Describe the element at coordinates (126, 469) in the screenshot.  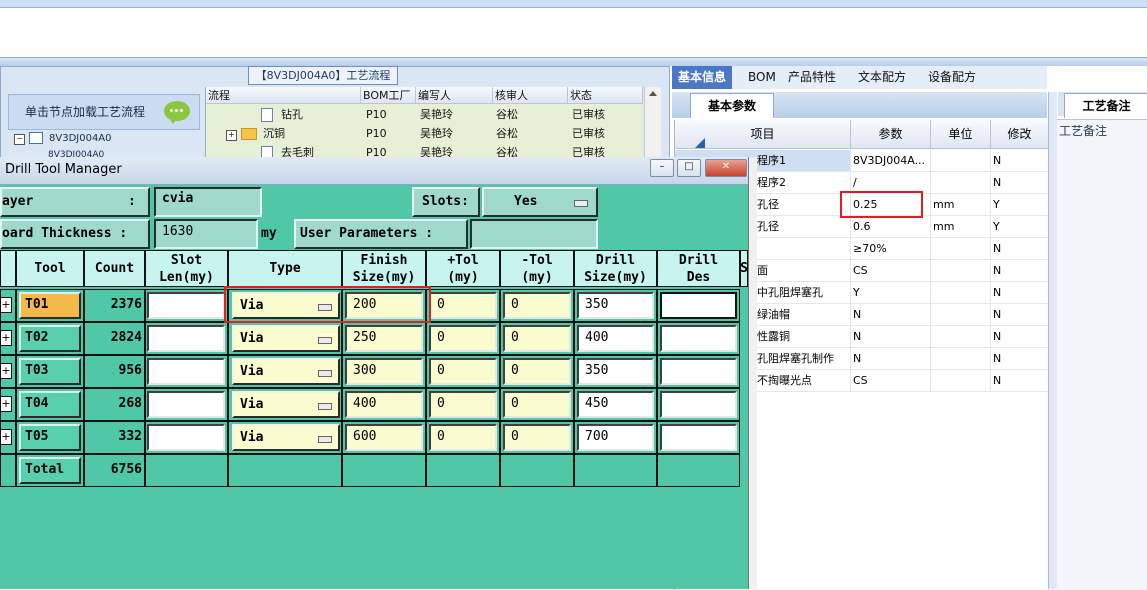
I see `total-count: 6756` at that location.